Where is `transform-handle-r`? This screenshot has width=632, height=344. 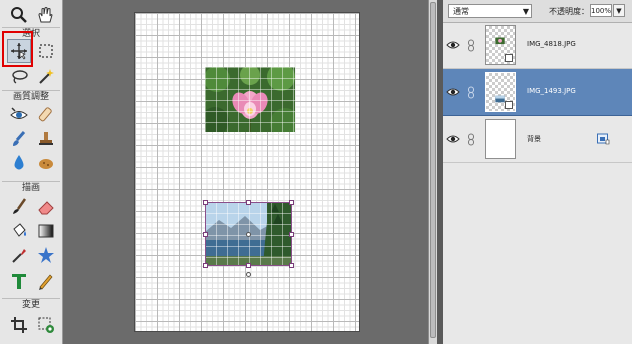
transform-handle-r is located at coordinates (291, 234).